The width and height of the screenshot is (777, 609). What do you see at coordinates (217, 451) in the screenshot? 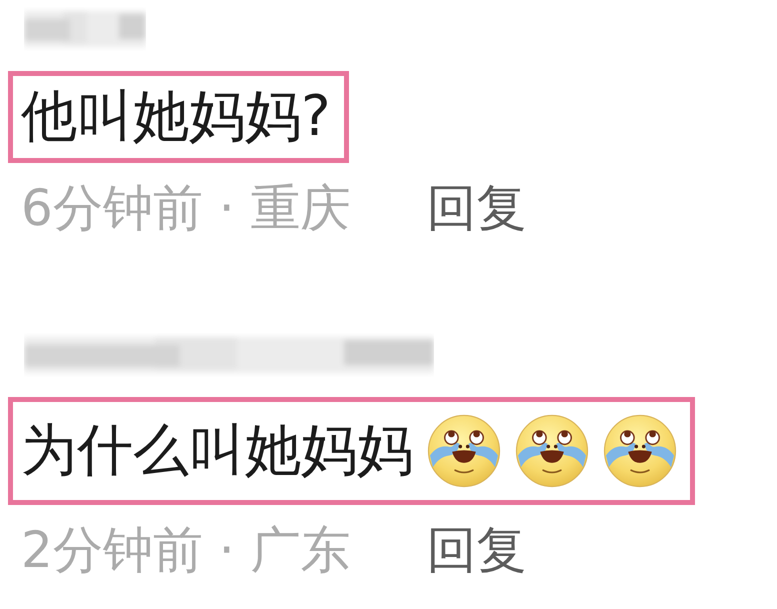
I see `comment-text: 为什么叫她妈妈` at bounding box center [217, 451].